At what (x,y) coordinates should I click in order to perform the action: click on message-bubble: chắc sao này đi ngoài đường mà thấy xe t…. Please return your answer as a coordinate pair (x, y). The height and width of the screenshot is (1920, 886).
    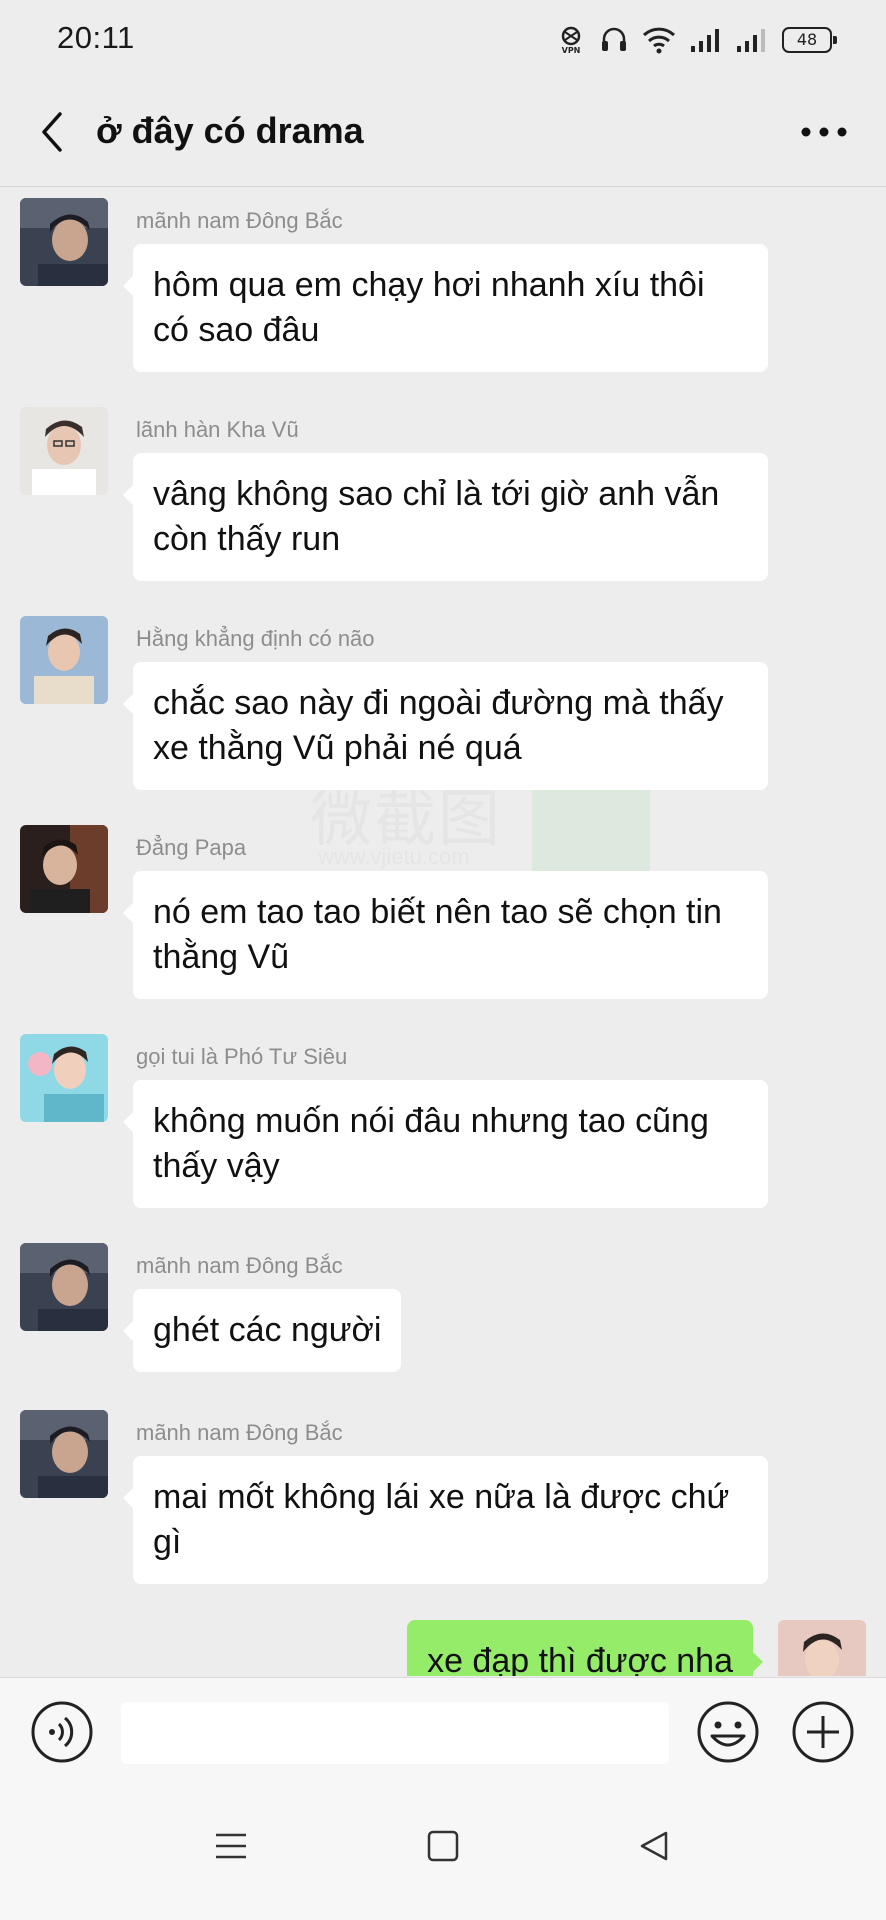
    Looking at the image, I should click on (445, 726).